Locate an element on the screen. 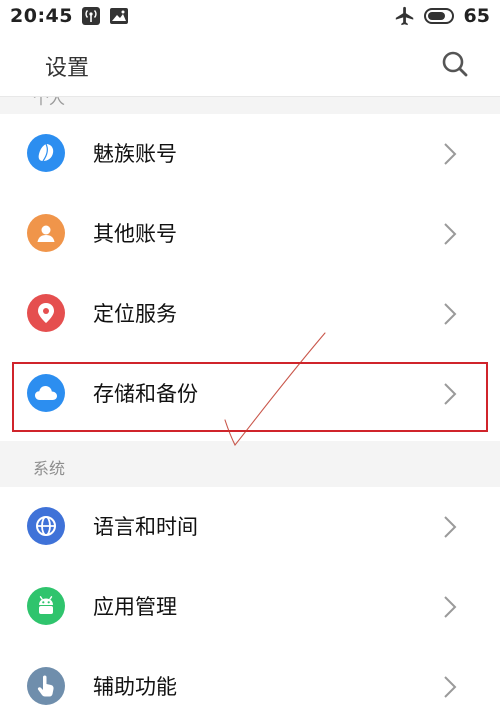  person-icon is located at coordinates (46, 233).